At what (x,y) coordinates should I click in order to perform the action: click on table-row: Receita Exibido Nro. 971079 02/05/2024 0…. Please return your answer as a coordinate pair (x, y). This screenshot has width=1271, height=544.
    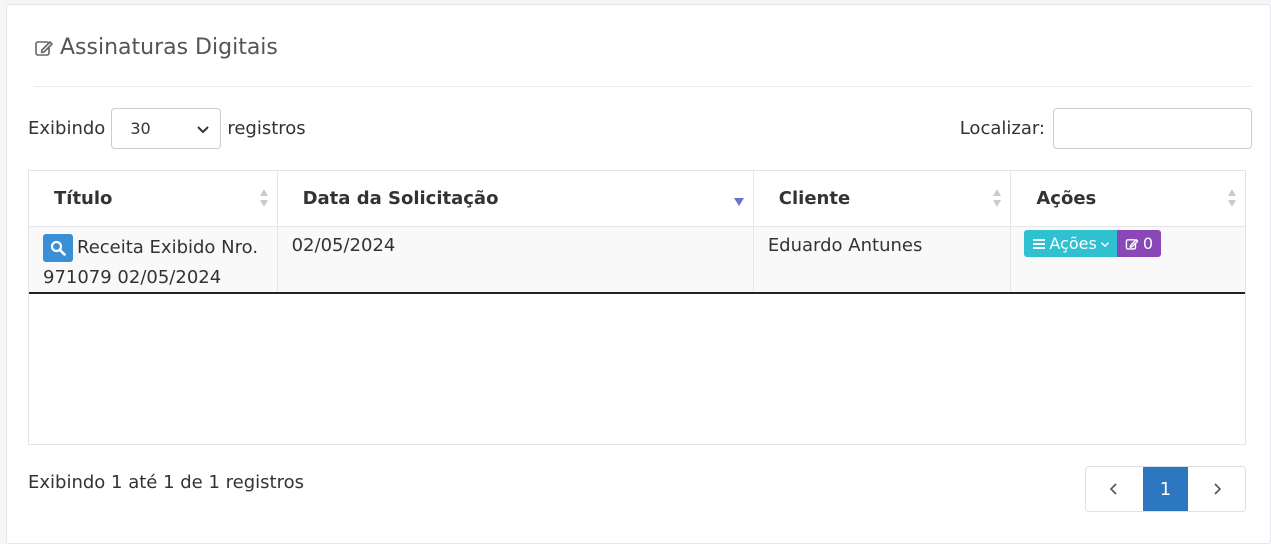
    Looking at the image, I should click on (637, 260).